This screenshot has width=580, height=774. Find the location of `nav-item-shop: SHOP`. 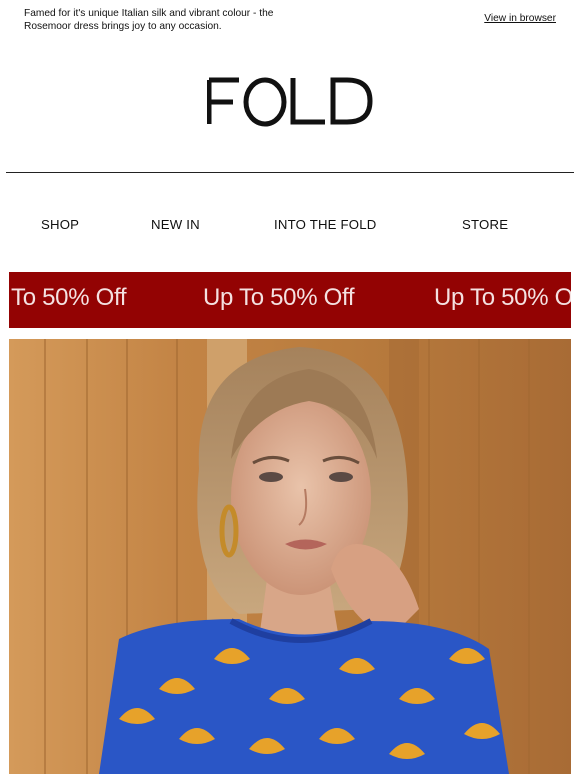

nav-item-shop: SHOP is located at coordinates (60, 224).